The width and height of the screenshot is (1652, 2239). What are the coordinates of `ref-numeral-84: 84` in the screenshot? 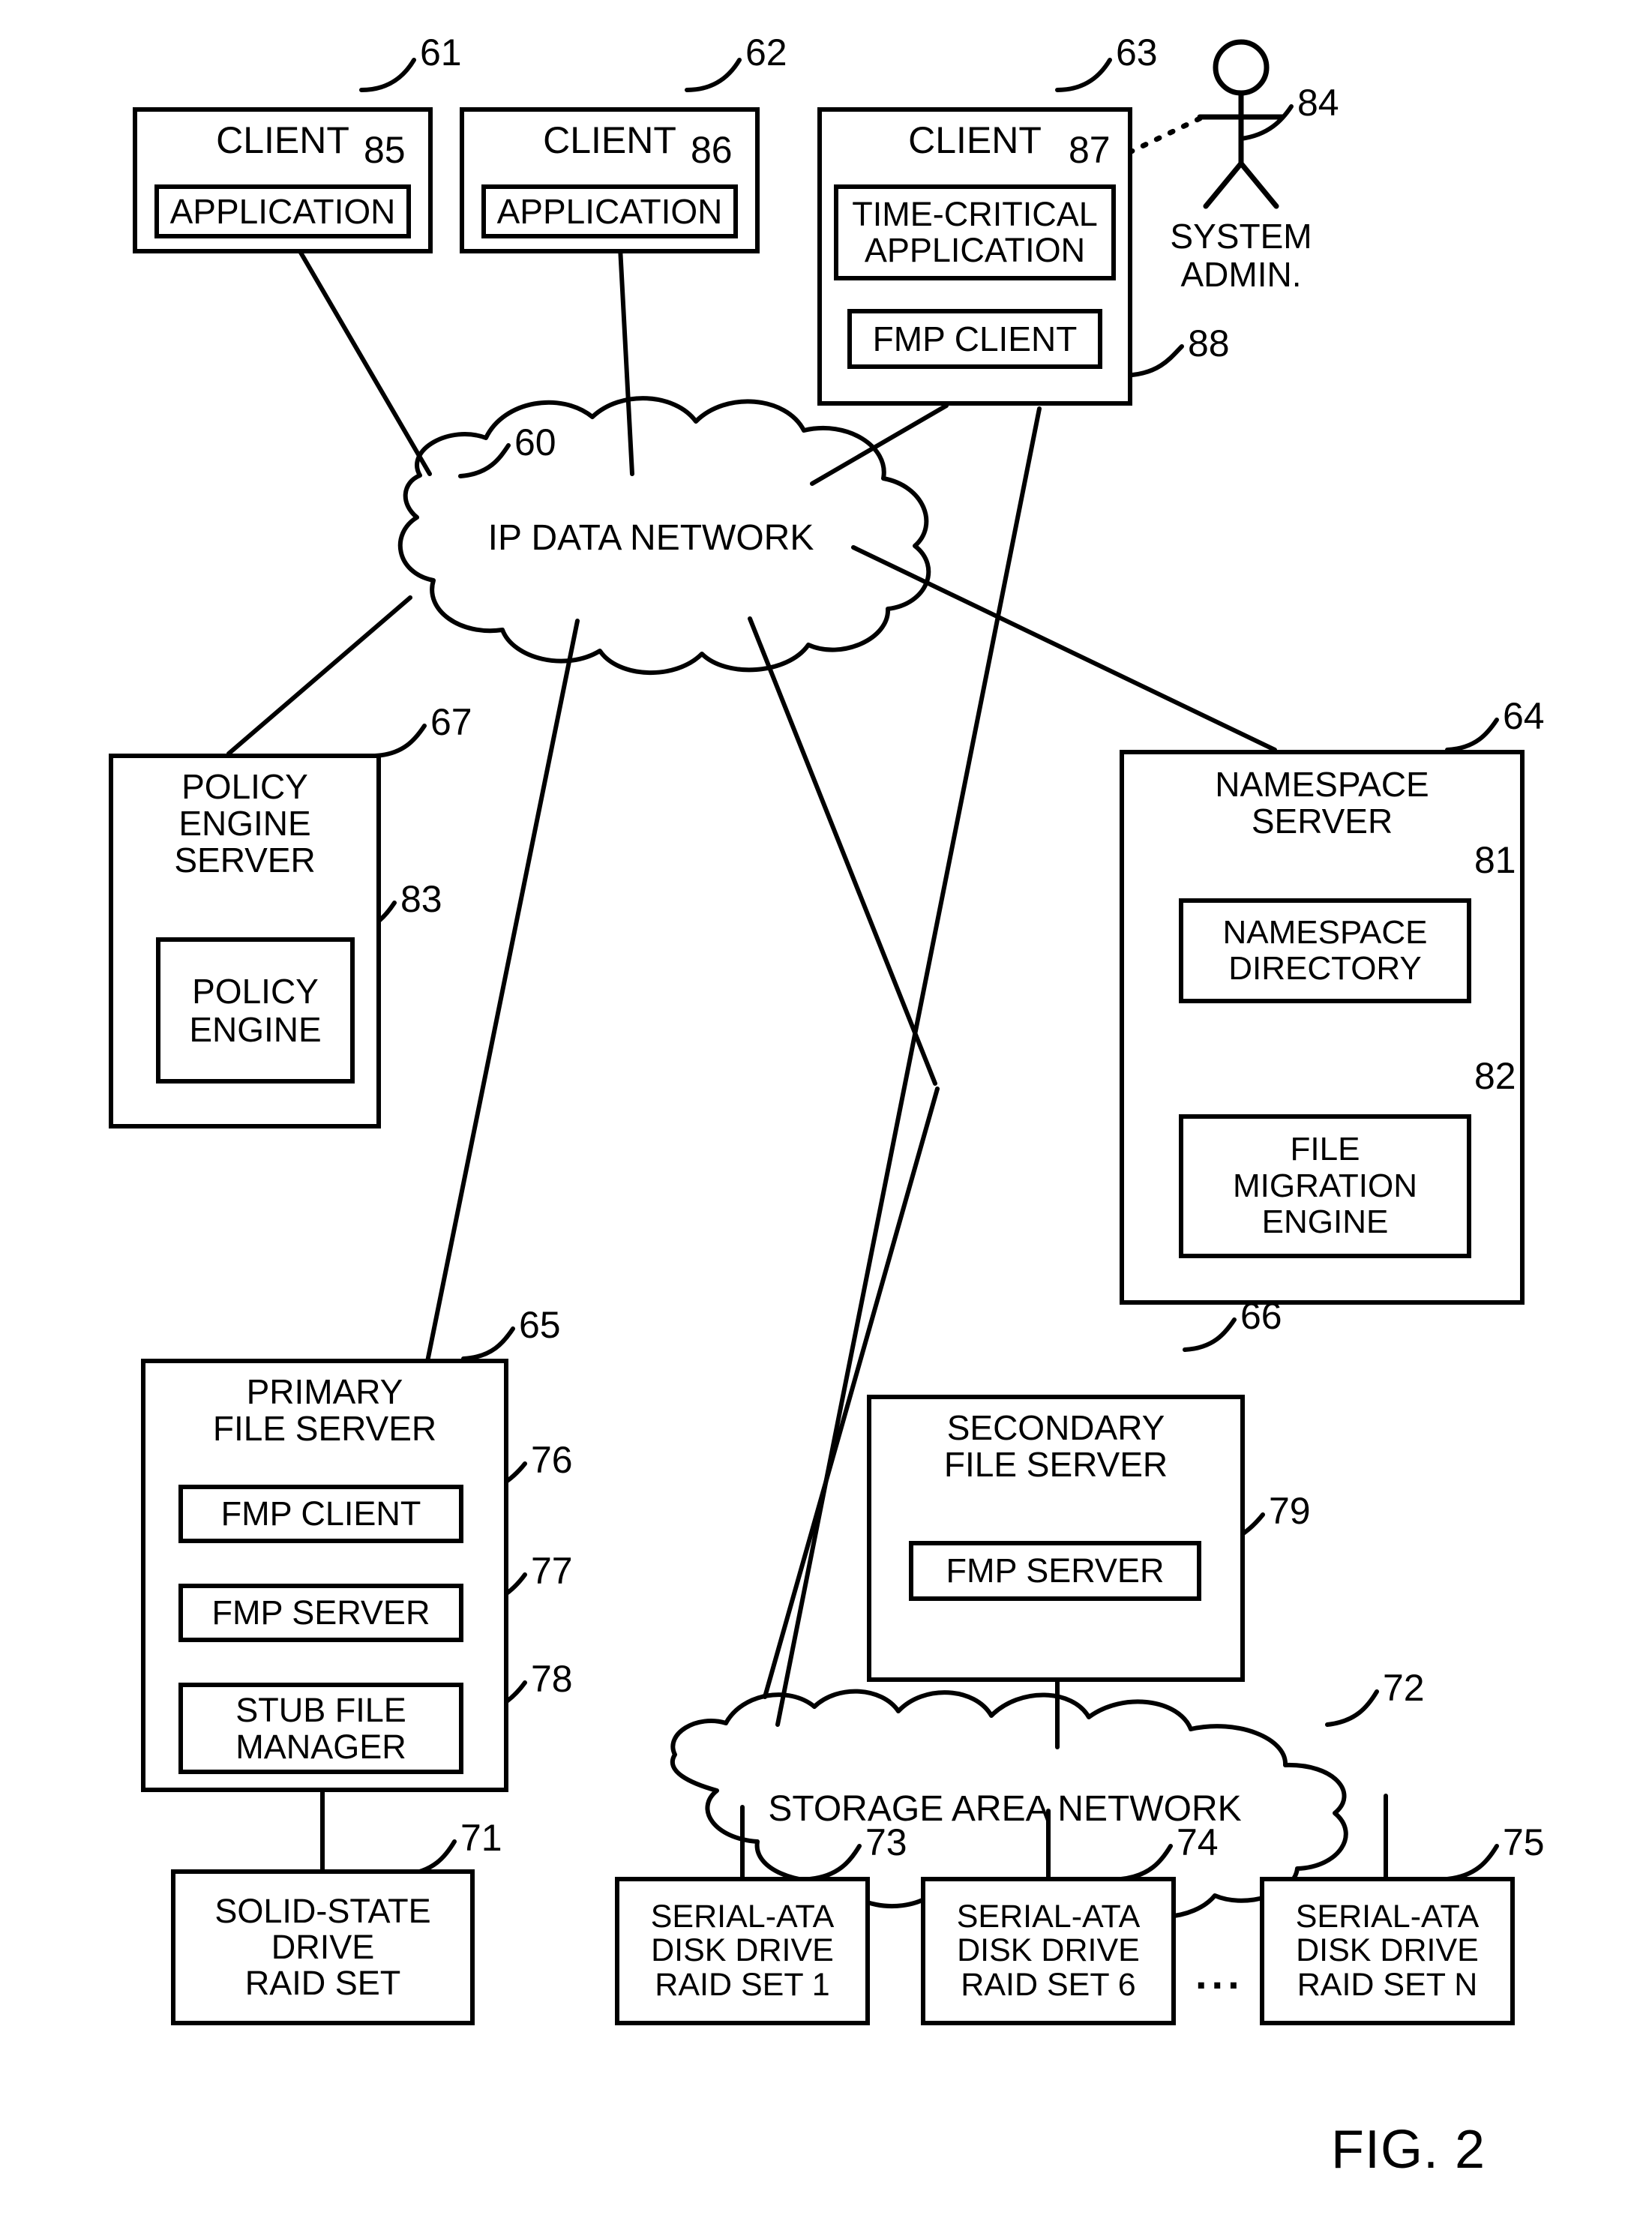 It's located at (1318, 103).